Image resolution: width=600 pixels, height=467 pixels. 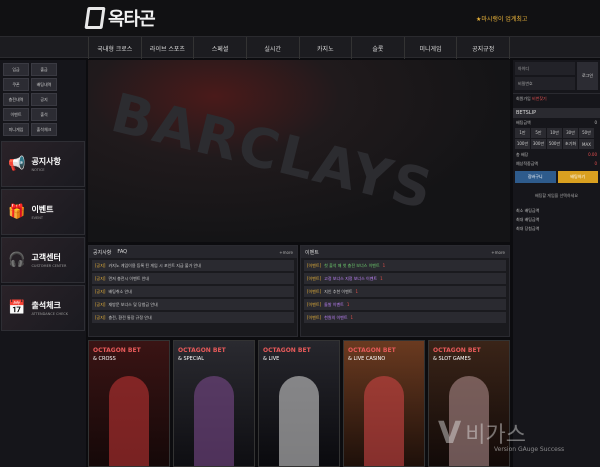 What do you see at coordinates (193, 291) in the screenshot?
I see `list-item: [공지] 배팅취소 안내` at bounding box center [193, 291].